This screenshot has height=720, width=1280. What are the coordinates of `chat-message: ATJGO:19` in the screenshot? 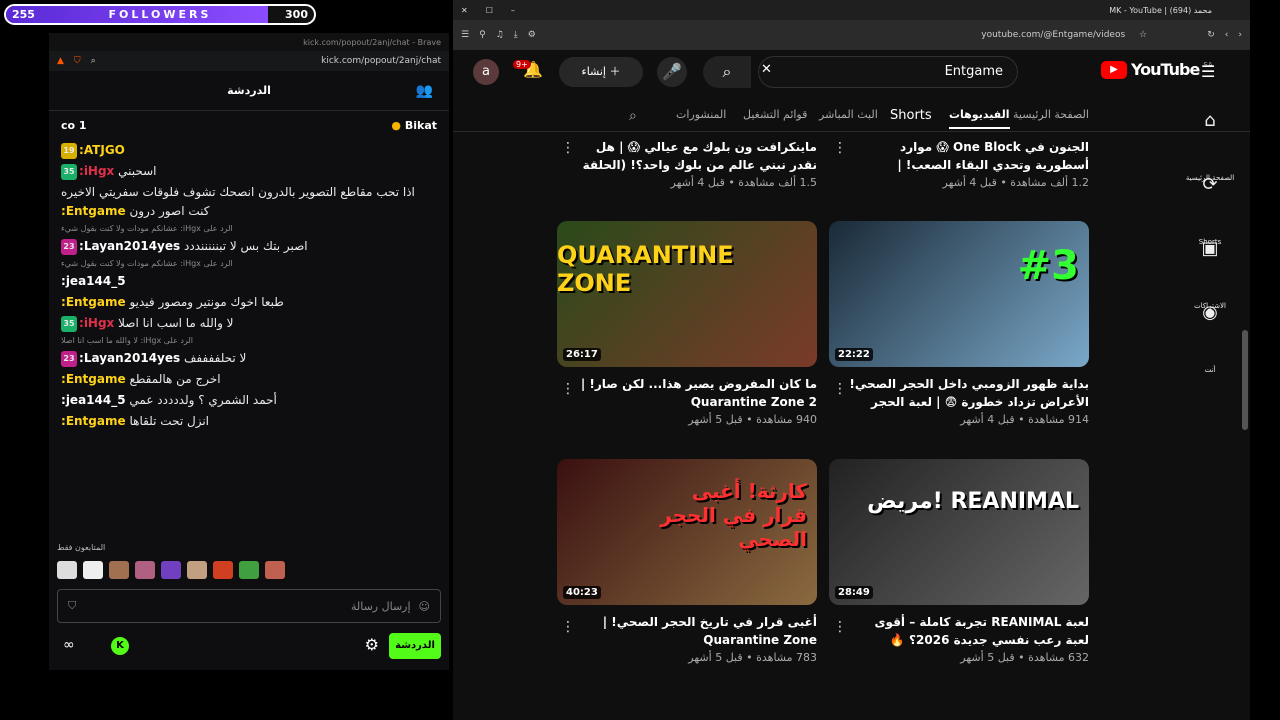 It's located at (249, 150).